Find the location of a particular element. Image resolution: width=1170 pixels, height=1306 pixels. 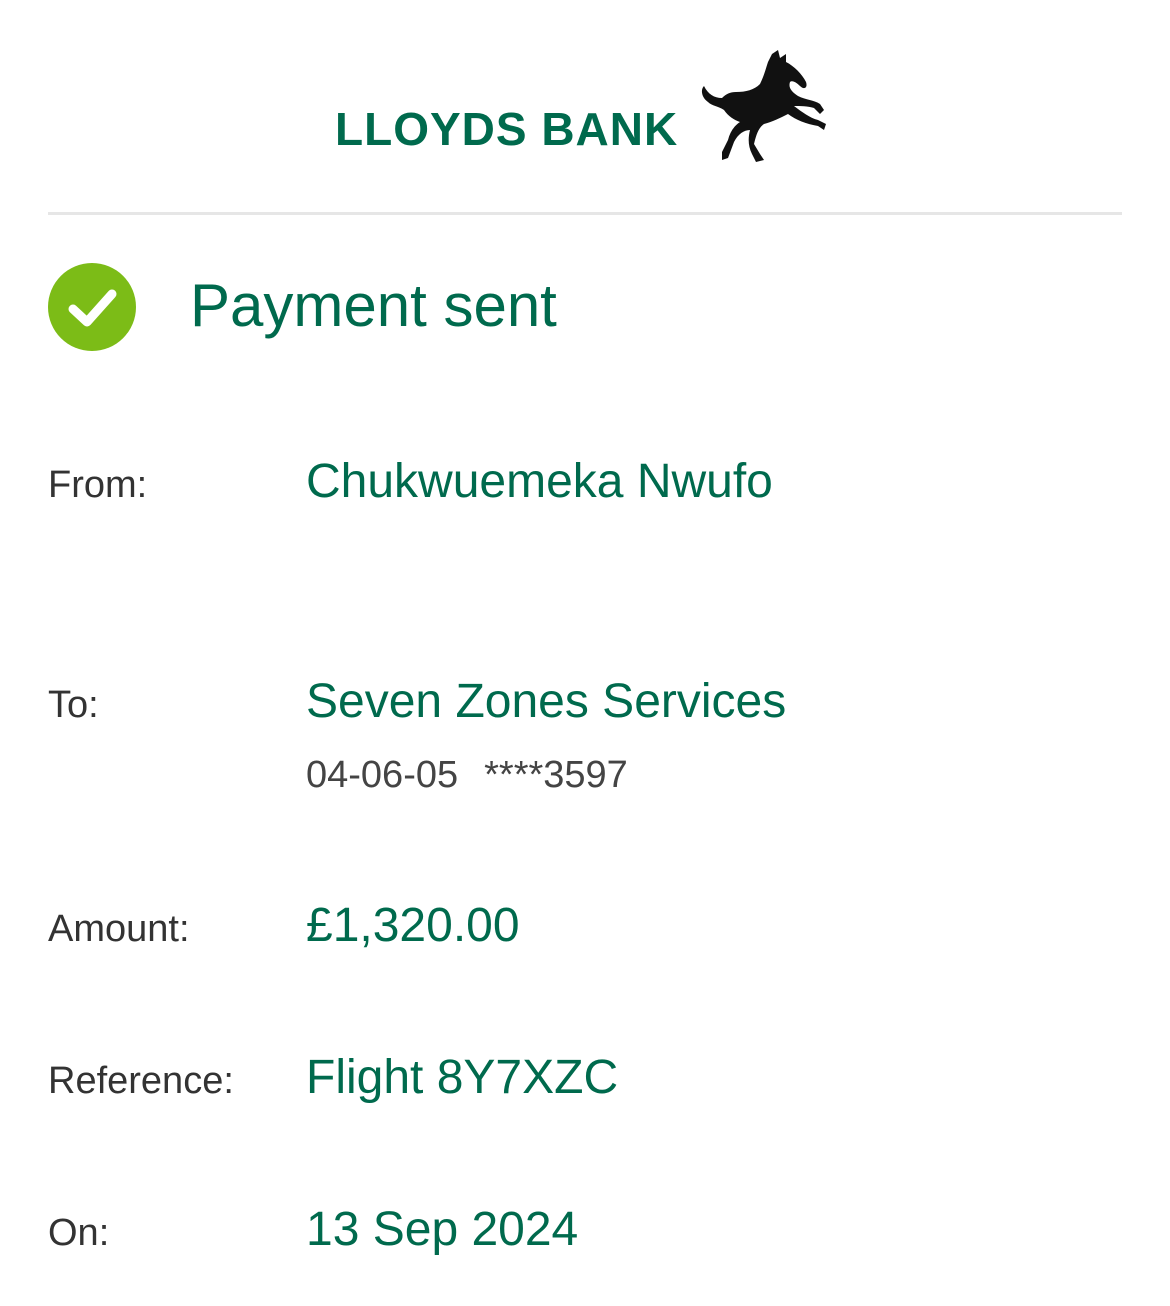

date-label: On: is located at coordinates (79, 1233).